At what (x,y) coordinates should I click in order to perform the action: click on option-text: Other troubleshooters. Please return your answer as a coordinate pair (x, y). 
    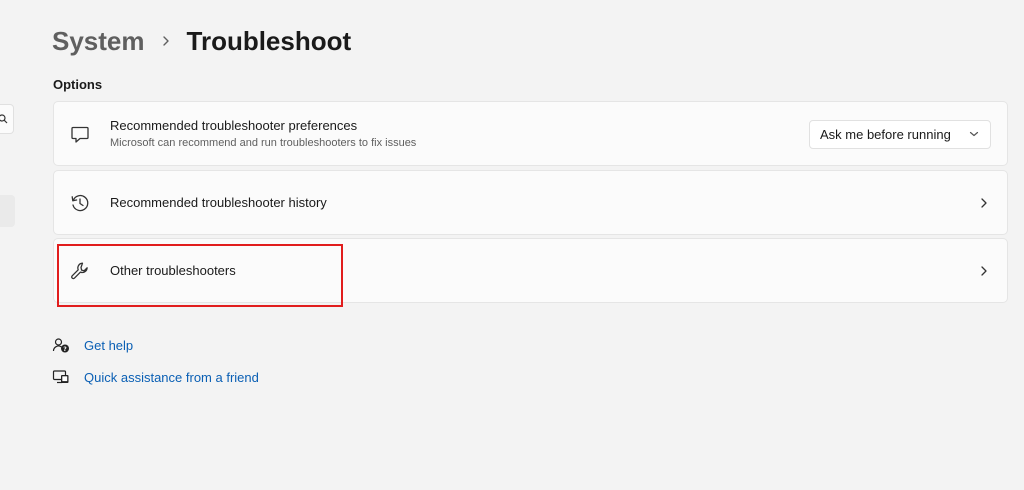
    Looking at the image, I should click on (173, 271).